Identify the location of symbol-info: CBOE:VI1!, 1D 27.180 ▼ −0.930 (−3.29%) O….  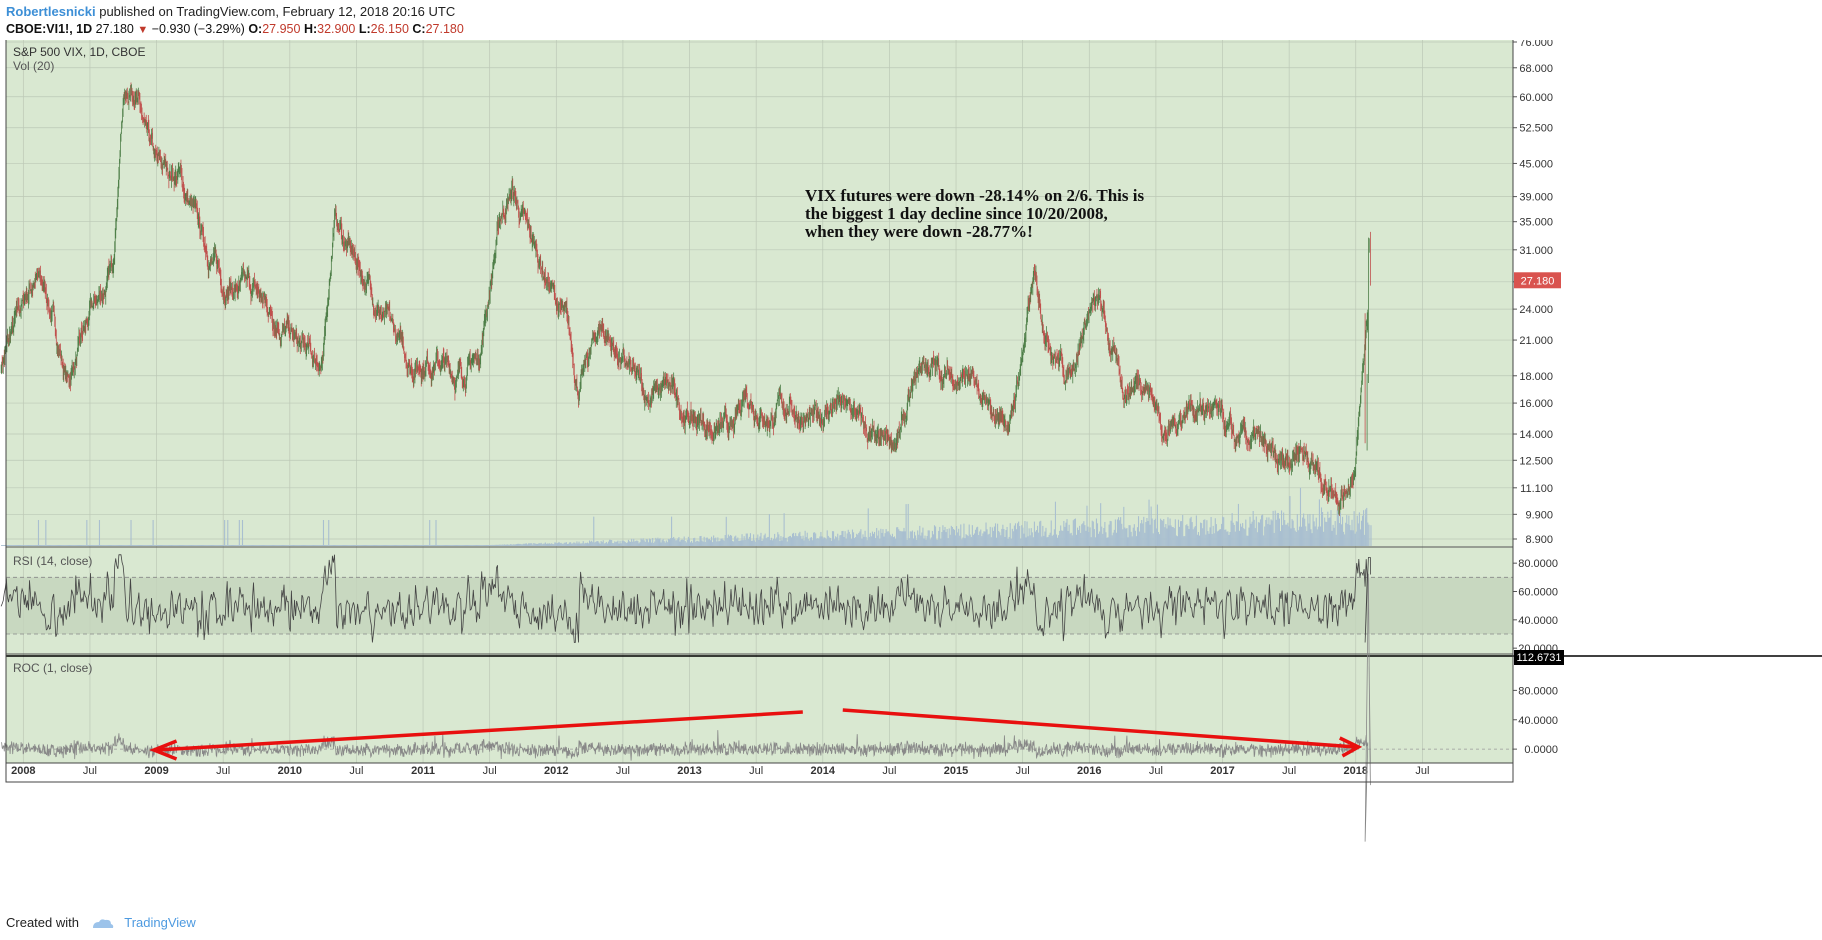
(235, 29).